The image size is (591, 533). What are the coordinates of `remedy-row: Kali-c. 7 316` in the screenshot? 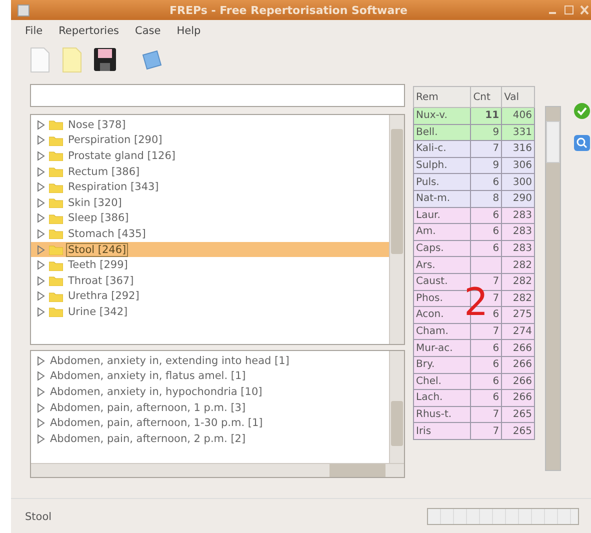 It's located at (474, 149).